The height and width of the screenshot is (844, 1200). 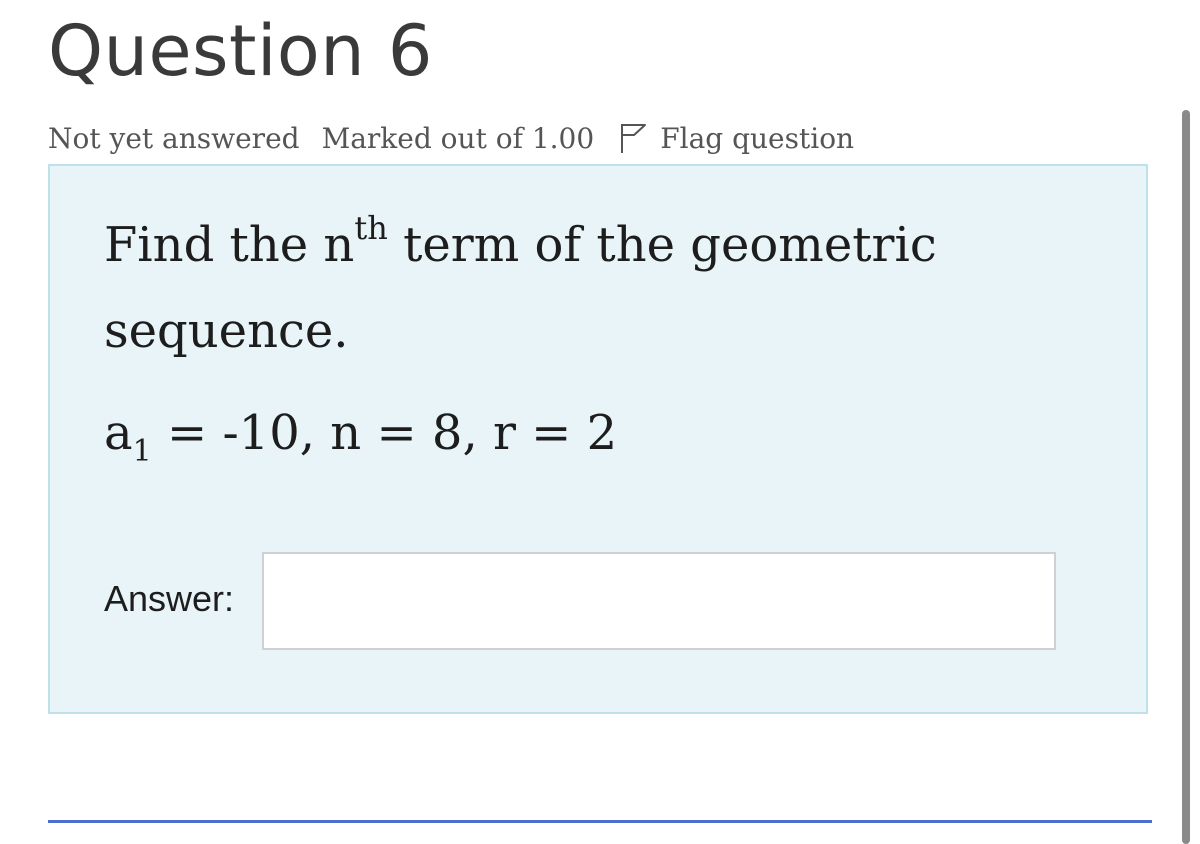 I want to click on formula-values: = -10, n = 8, r = 2, so click(x=384, y=433).